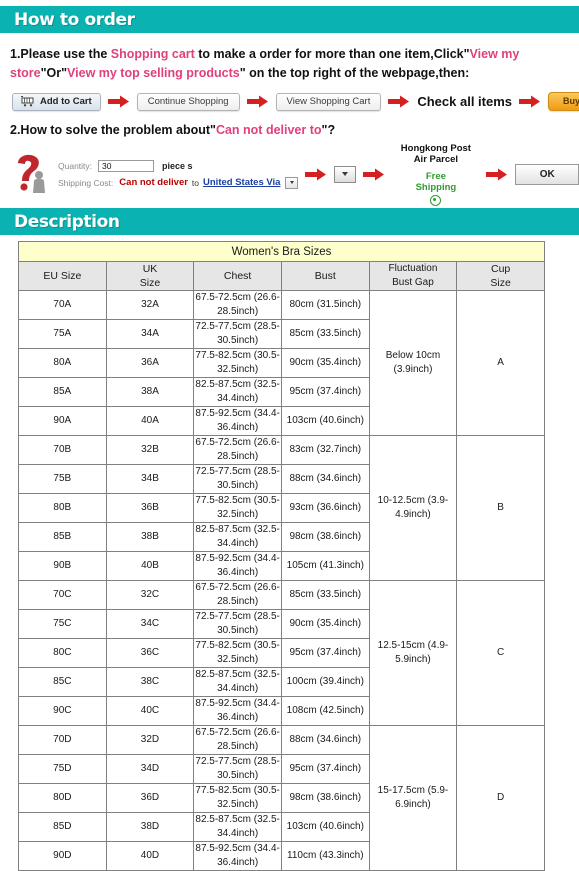 This screenshot has height=871, width=579. I want to click on chevron-down-icon, so click(291, 182).